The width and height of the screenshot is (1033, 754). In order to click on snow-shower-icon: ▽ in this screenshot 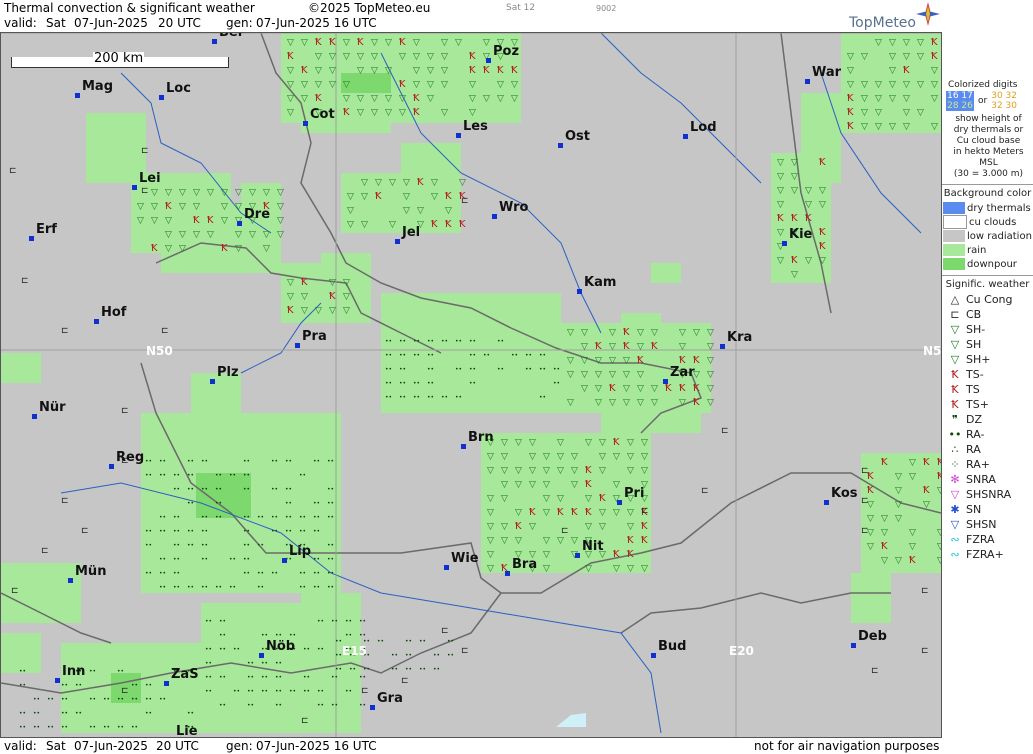, I will do `click(955, 524)`.